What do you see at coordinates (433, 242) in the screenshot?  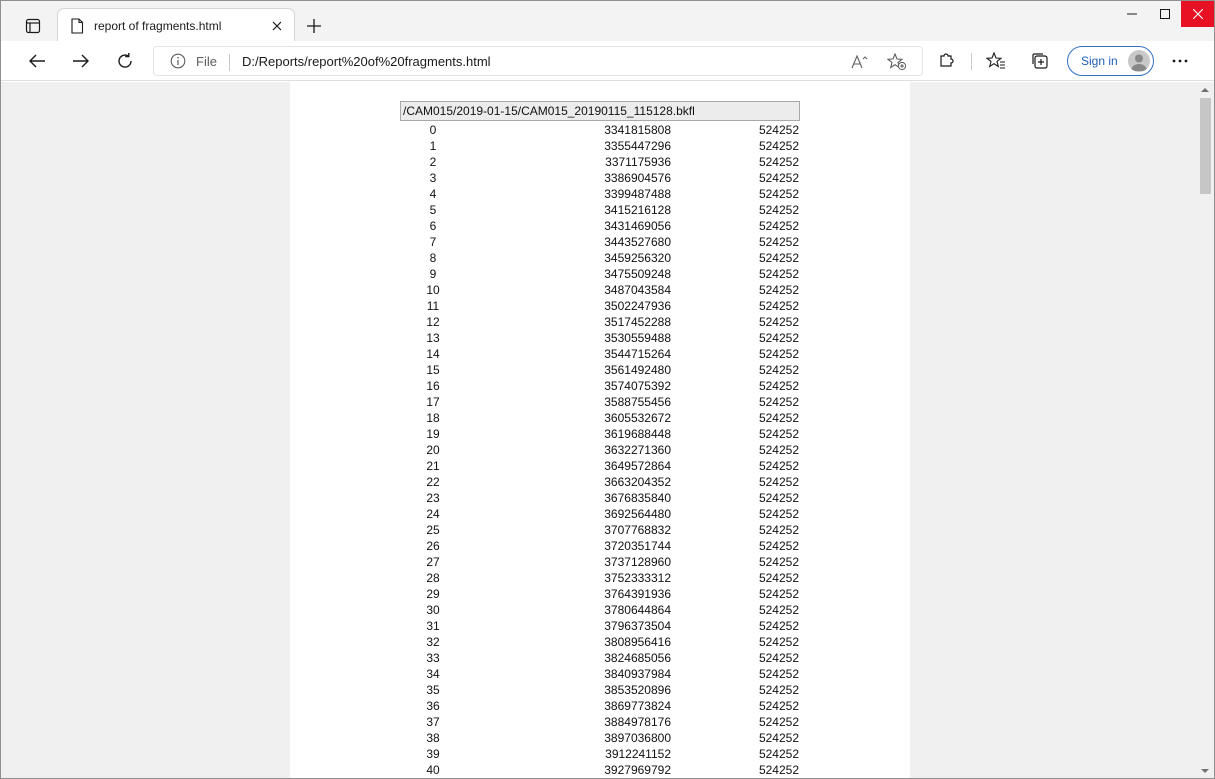 I see `fragment-index: 7` at bounding box center [433, 242].